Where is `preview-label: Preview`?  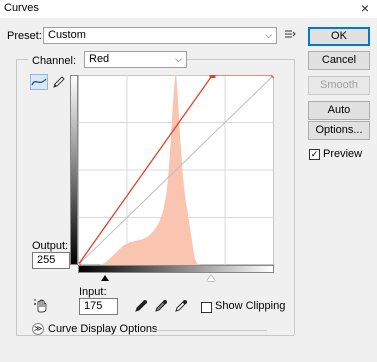 preview-label: Preview is located at coordinates (343, 154).